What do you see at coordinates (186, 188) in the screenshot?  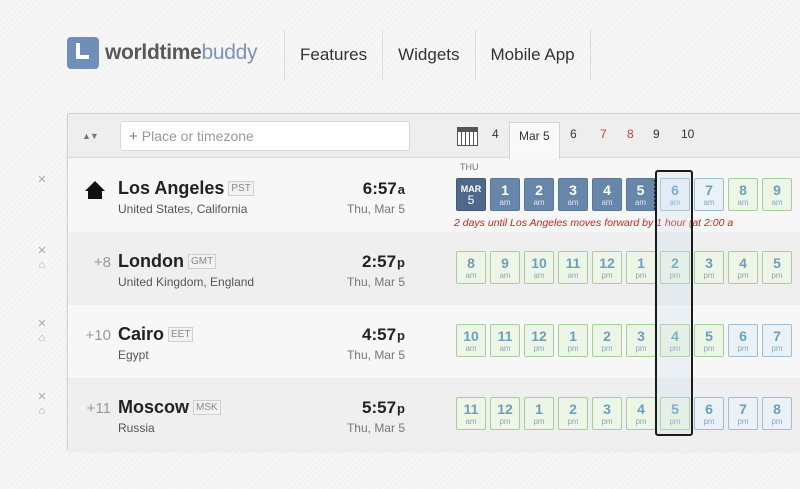 I see `city-name: Los Angeles PST` at bounding box center [186, 188].